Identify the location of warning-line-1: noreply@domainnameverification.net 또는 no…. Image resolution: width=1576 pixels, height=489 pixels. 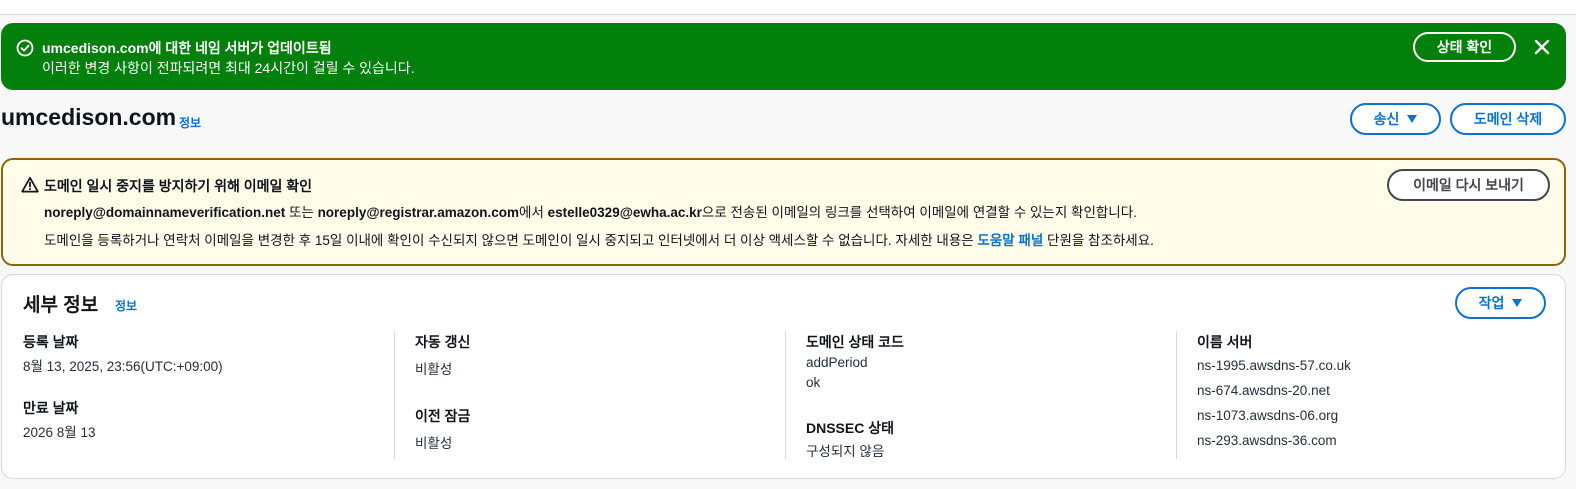
(590, 211).